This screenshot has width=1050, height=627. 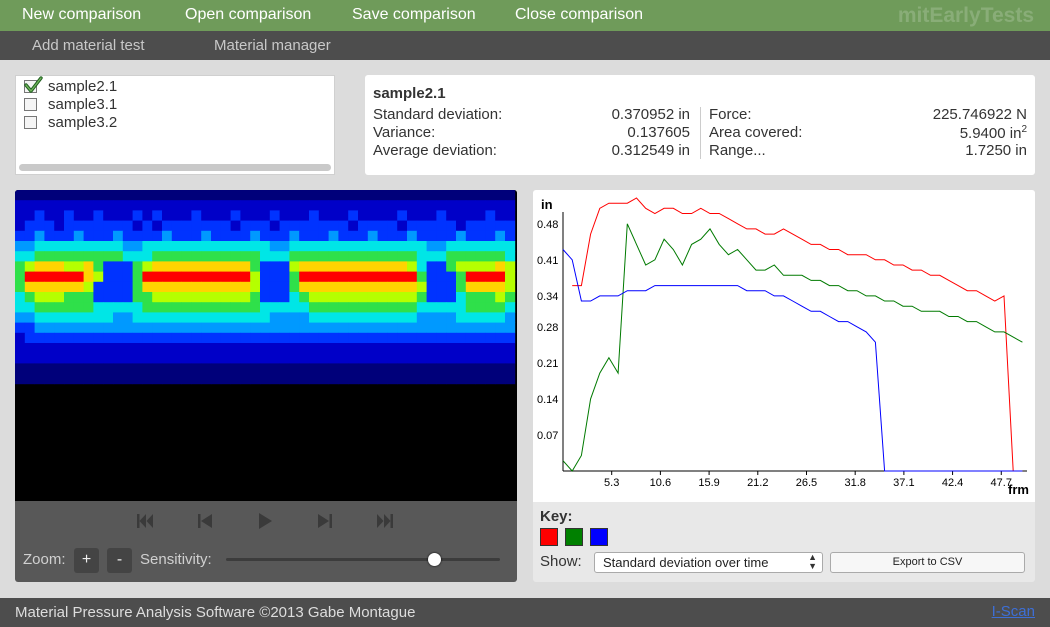 I want to click on sample-list: sample2.1 sample3.1 sample3.2, so click(x=175, y=125).